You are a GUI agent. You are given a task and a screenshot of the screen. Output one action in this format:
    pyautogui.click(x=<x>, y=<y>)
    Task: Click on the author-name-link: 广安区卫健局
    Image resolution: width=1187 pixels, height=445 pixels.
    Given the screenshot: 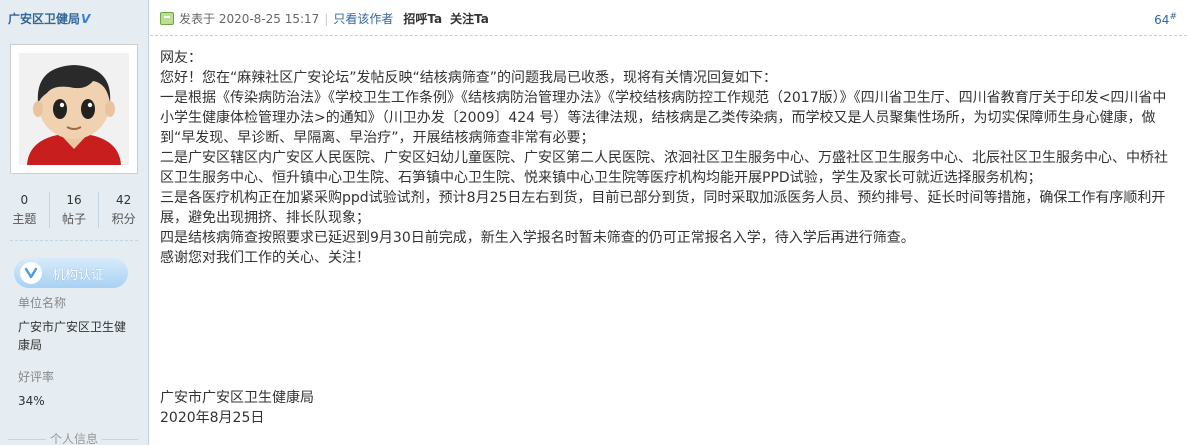 What is the action you would take?
    pyautogui.click(x=44, y=19)
    